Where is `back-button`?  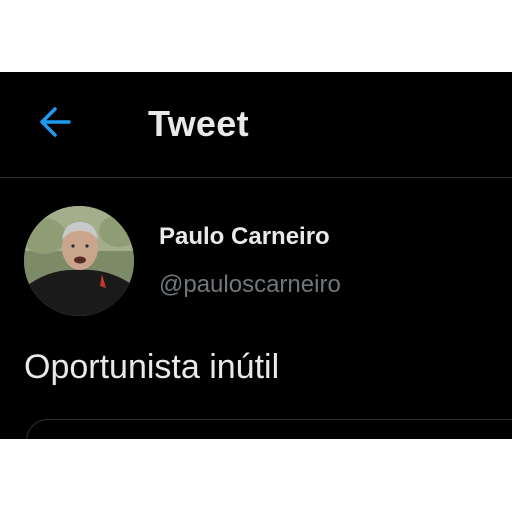 back-button is located at coordinates (57, 122).